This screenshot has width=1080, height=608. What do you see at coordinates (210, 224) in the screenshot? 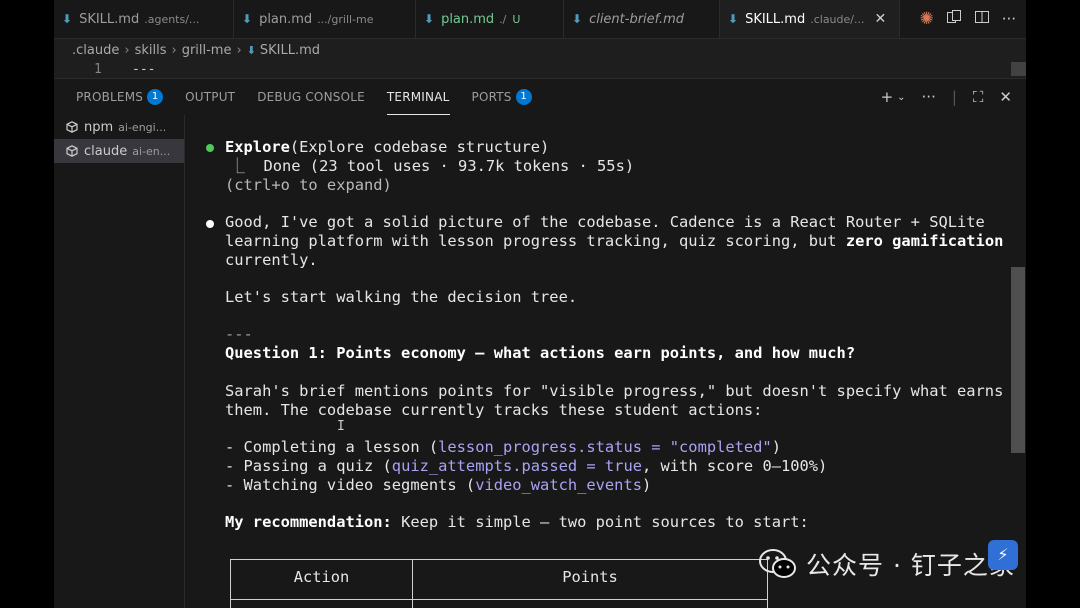
I see `status-bullet-white` at bounding box center [210, 224].